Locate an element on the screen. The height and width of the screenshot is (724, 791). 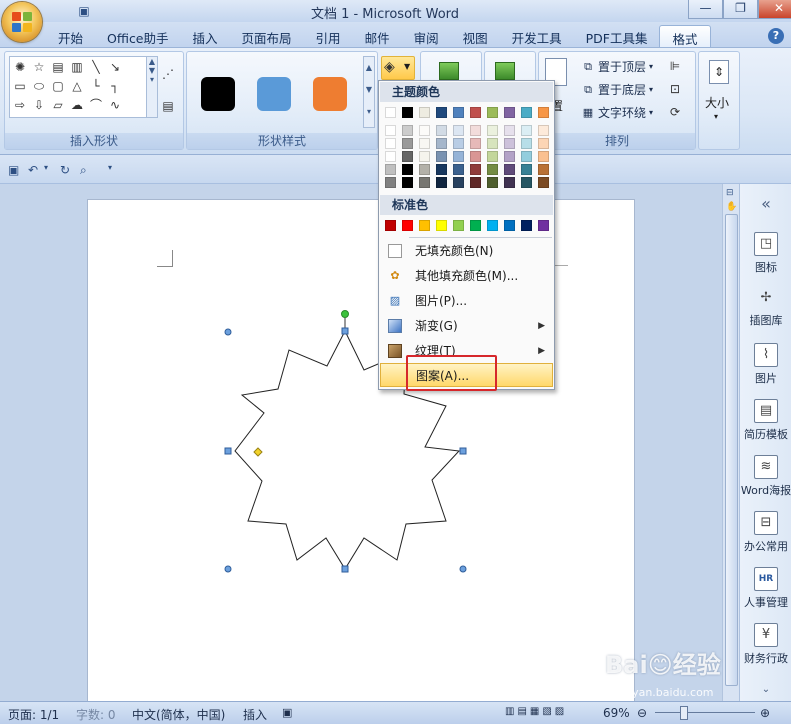
zoom-level: 69% is located at coordinates (616, 713).